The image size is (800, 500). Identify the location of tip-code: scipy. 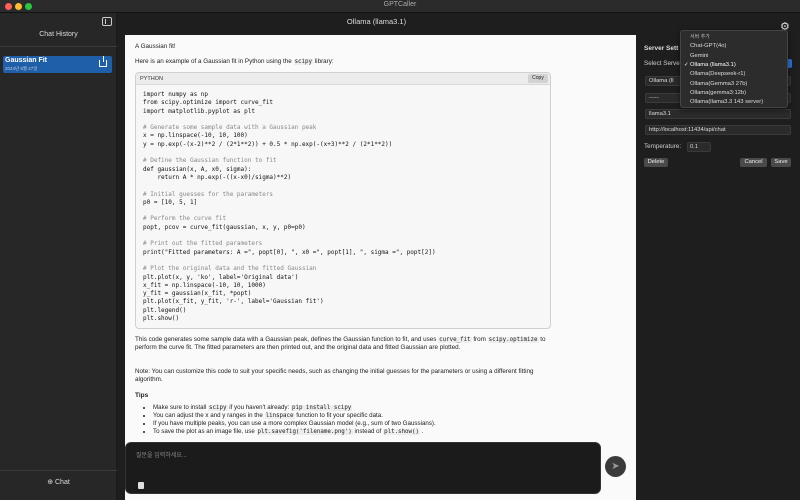
(218, 408).